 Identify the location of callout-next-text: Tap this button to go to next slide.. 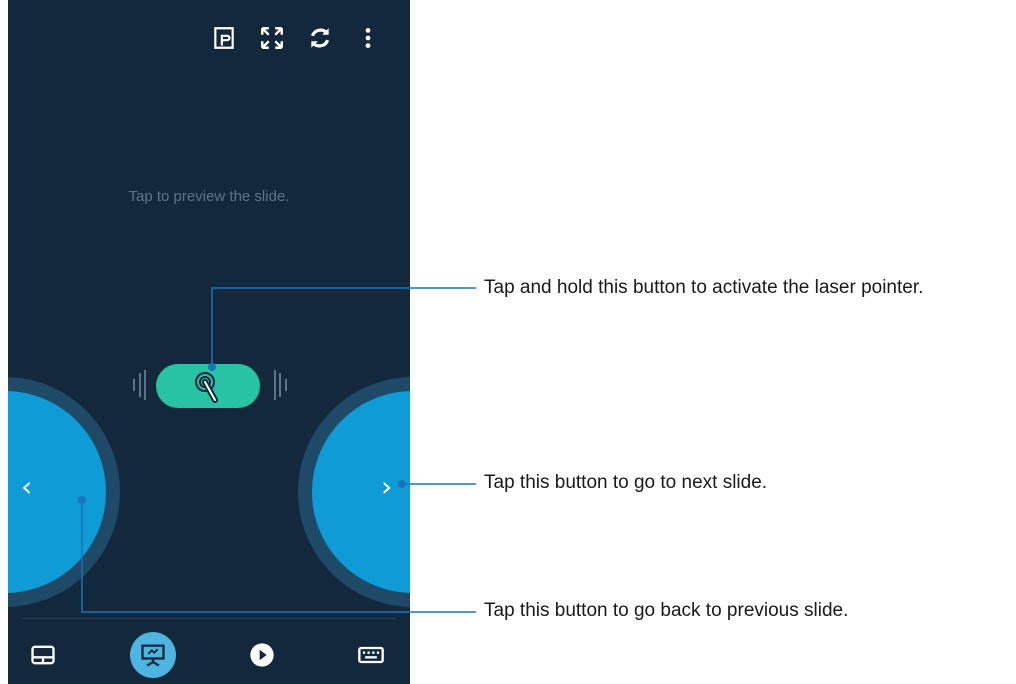
(626, 482).